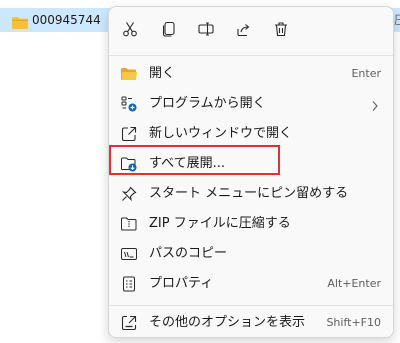 The image size is (400, 343). I want to click on menu-item-shortcut: Shift+F10, so click(353, 322).